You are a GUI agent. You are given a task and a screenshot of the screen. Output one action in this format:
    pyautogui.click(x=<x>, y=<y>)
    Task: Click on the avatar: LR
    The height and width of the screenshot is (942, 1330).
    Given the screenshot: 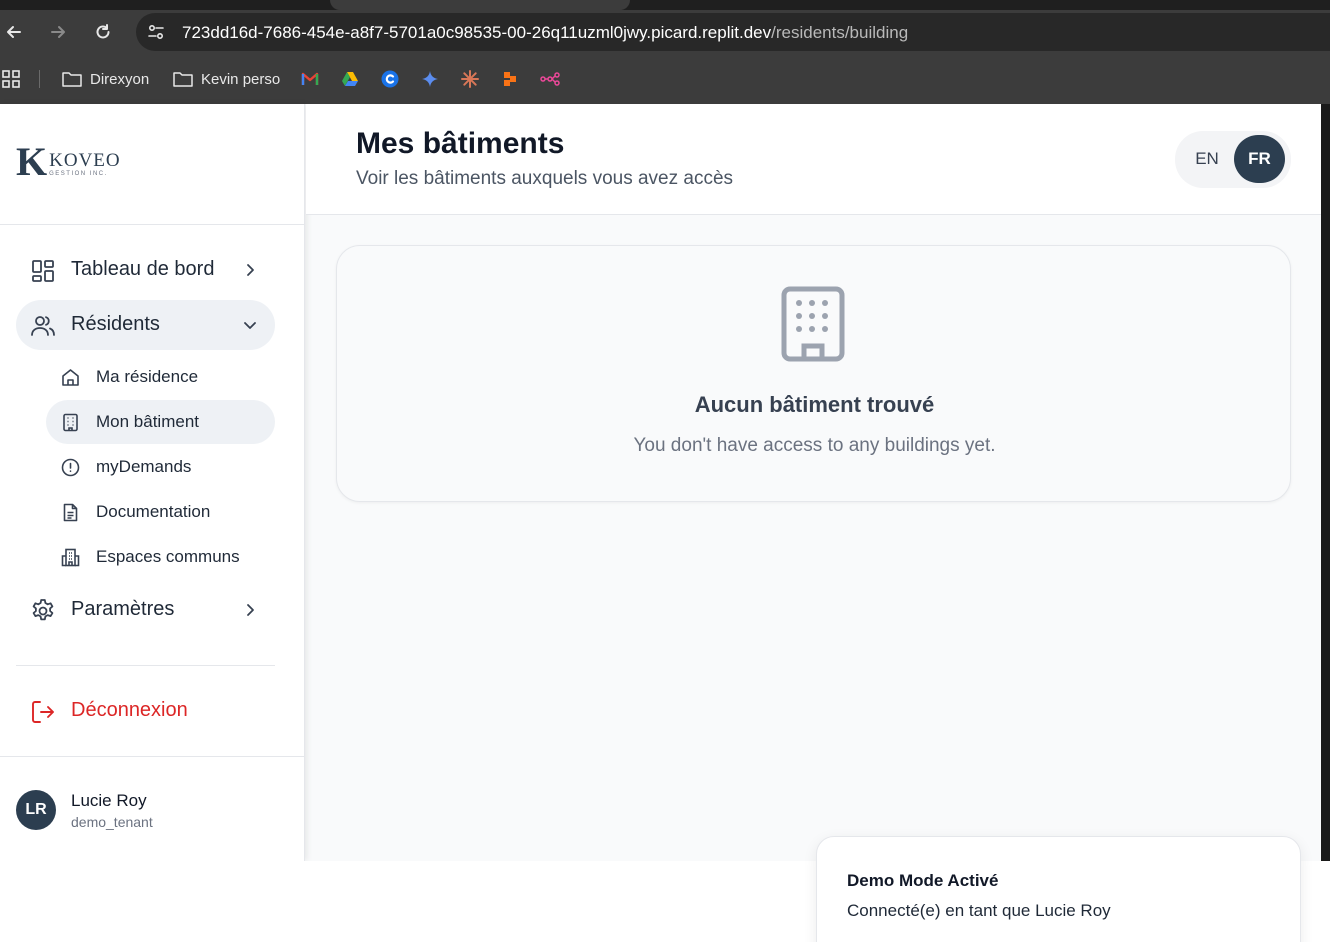 What is the action you would take?
    pyautogui.click(x=36, y=810)
    